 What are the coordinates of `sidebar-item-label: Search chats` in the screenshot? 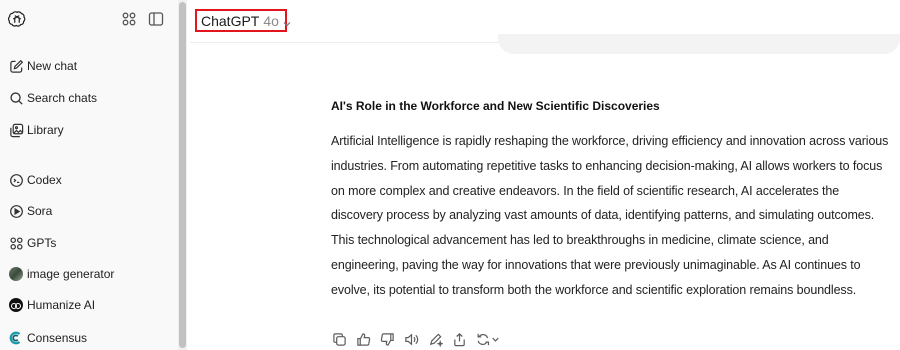 It's located at (62, 98).